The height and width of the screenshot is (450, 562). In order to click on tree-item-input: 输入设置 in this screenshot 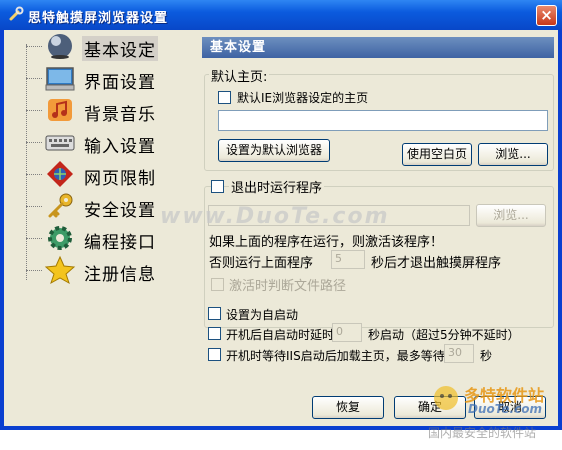, I will do `click(103, 142)`.